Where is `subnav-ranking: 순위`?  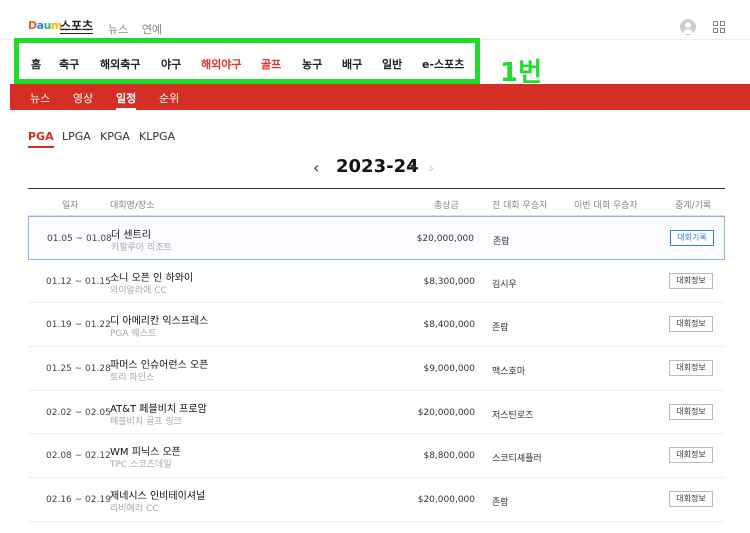
subnav-ranking: 순위 is located at coordinates (169, 98).